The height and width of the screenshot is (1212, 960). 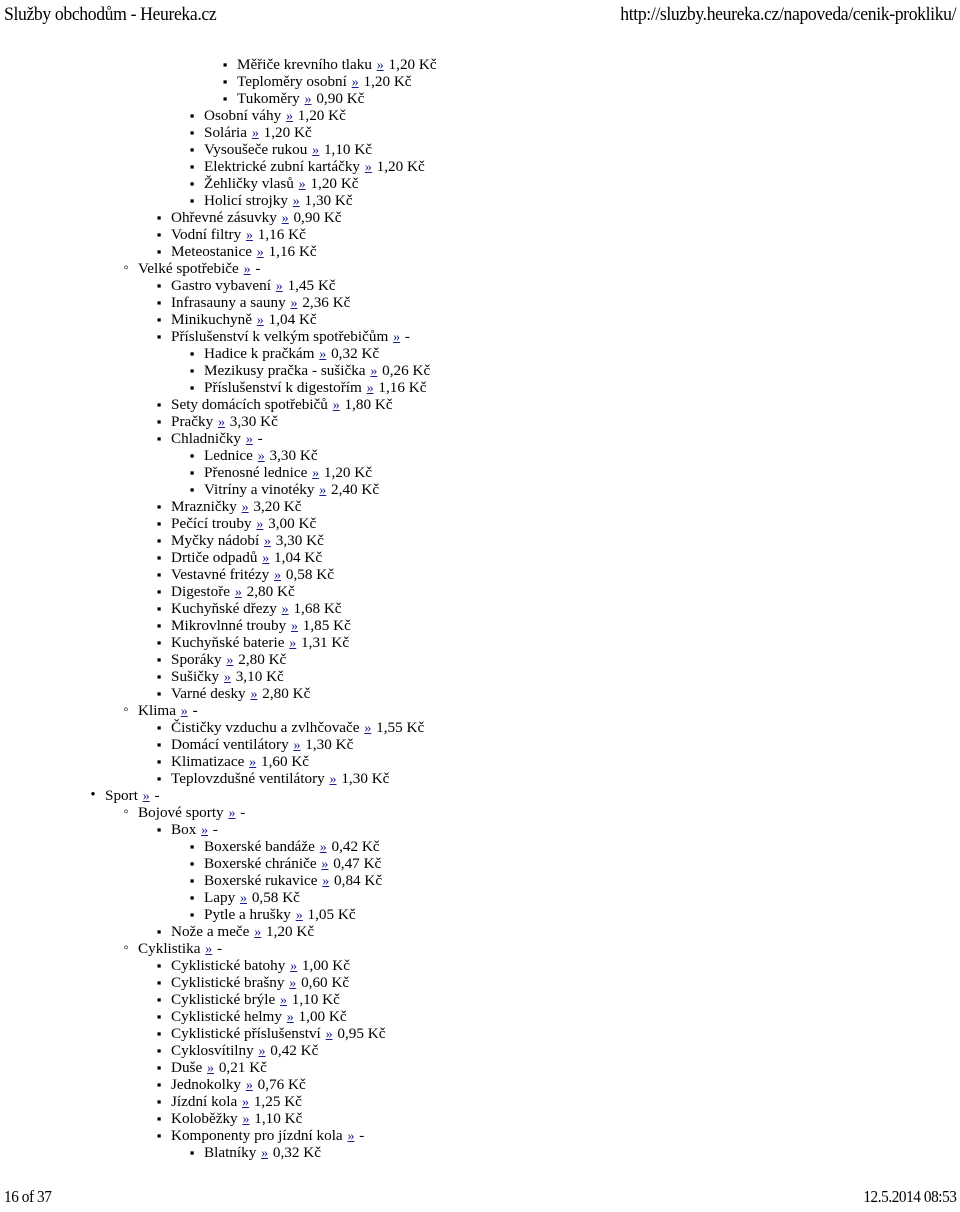 What do you see at coordinates (168, 711) in the screenshot?
I see `outline-row-content: Klima » -` at bounding box center [168, 711].